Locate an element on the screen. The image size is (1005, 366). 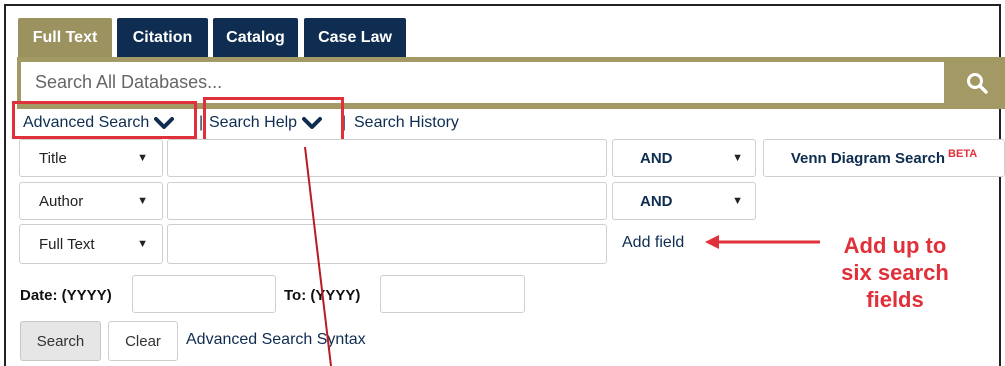
venn-diagram-search-button: Venn Diagram Search BETA is located at coordinates (884, 158).